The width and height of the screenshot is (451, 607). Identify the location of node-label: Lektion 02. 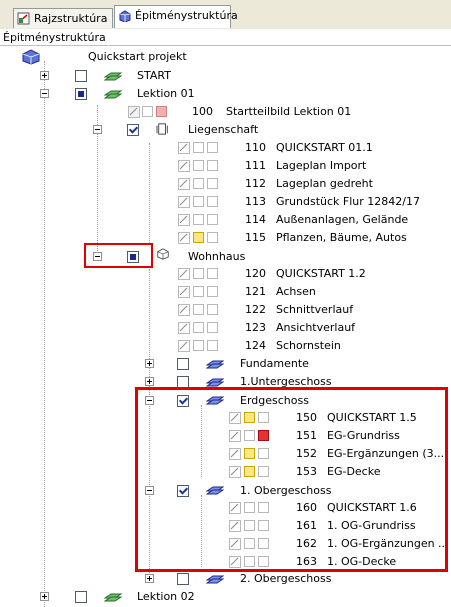
(166, 596).